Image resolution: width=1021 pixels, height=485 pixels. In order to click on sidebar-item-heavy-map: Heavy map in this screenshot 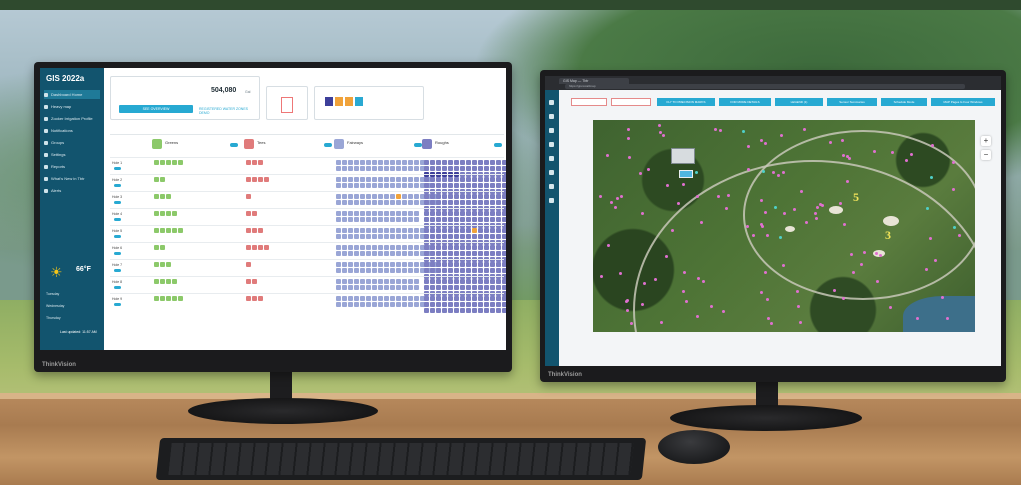, I will do `click(72, 106)`.